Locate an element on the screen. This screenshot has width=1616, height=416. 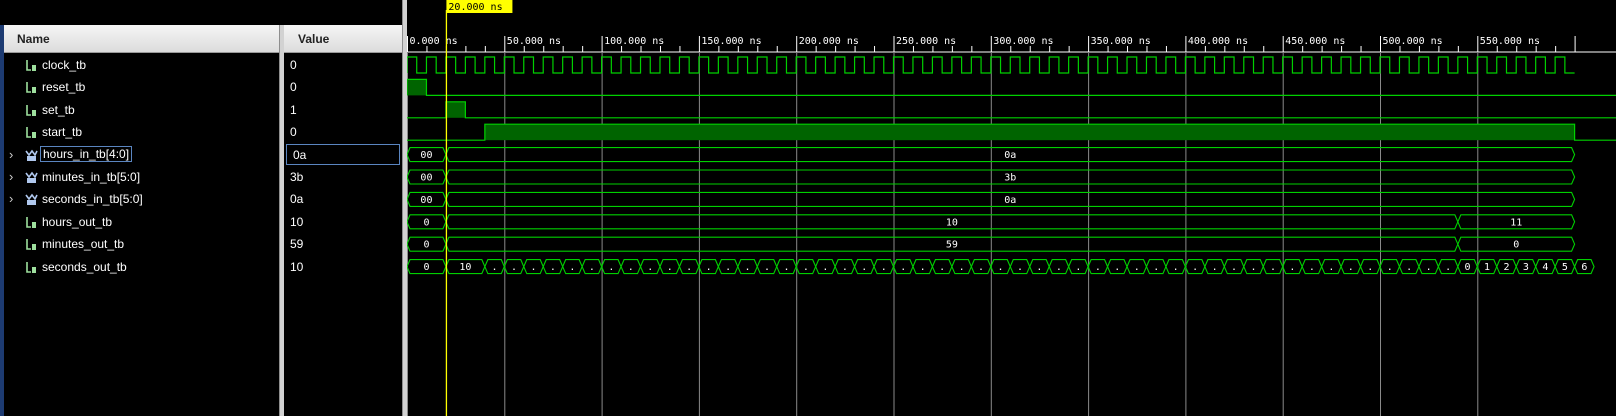
signal-row: start_tb 0 is located at coordinates (204, 132).